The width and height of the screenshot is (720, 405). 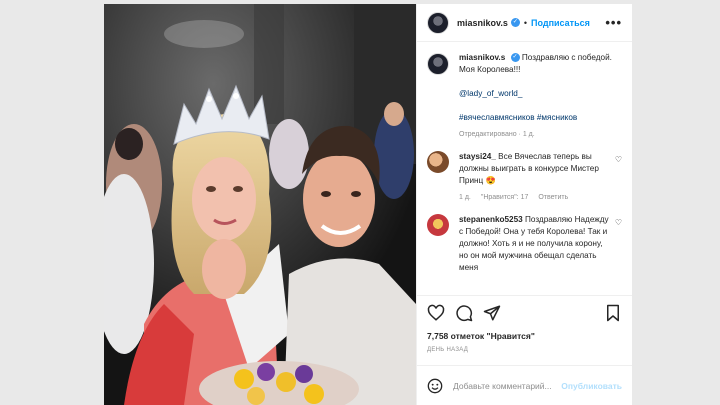 What do you see at coordinates (465, 197) in the screenshot?
I see `comment-time: 1 д.` at bounding box center [465, 197].